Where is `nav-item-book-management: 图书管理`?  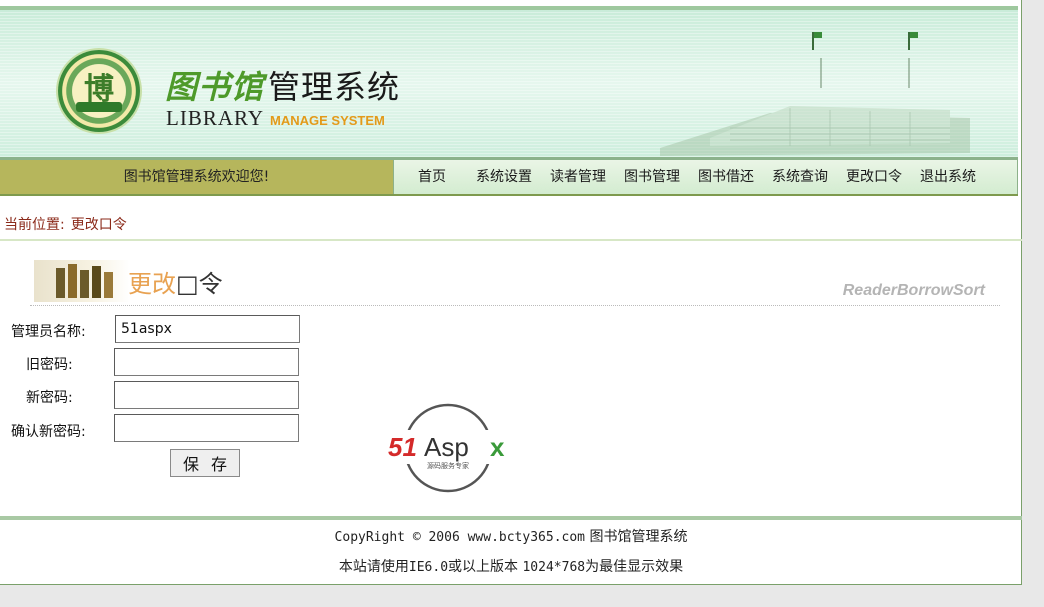 nav-item-book-management: 图书管理 is located at coordinates (652, 177).